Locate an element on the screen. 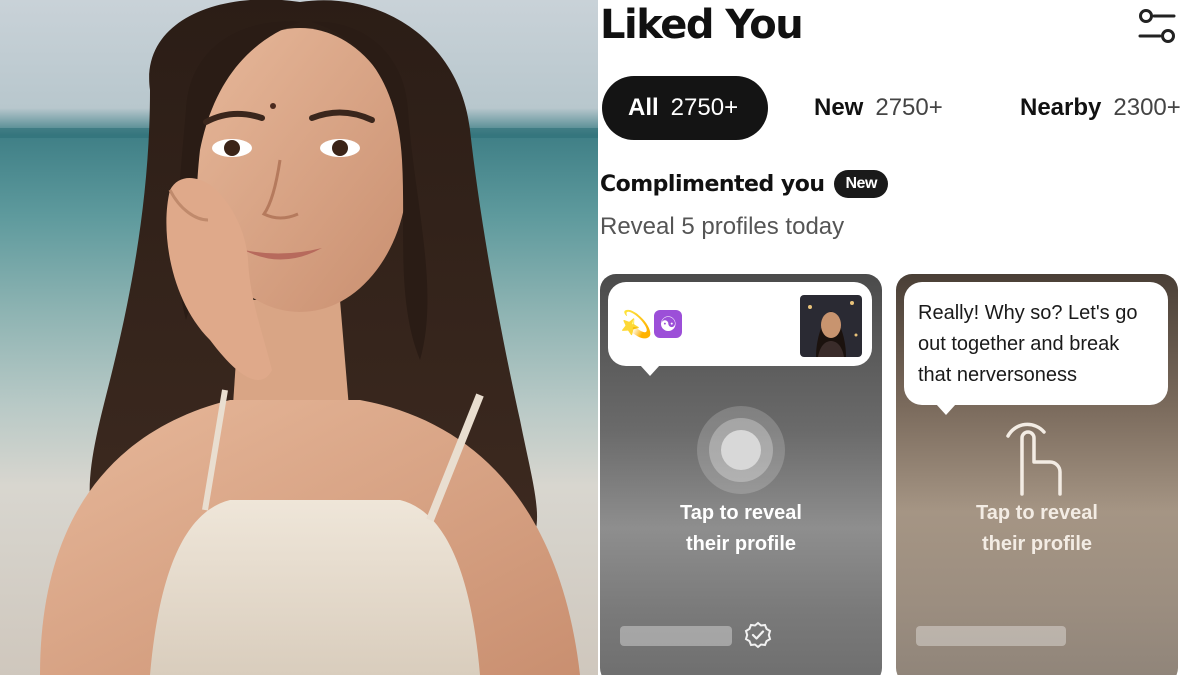  filter-button is located at coordinates (1157, 27).